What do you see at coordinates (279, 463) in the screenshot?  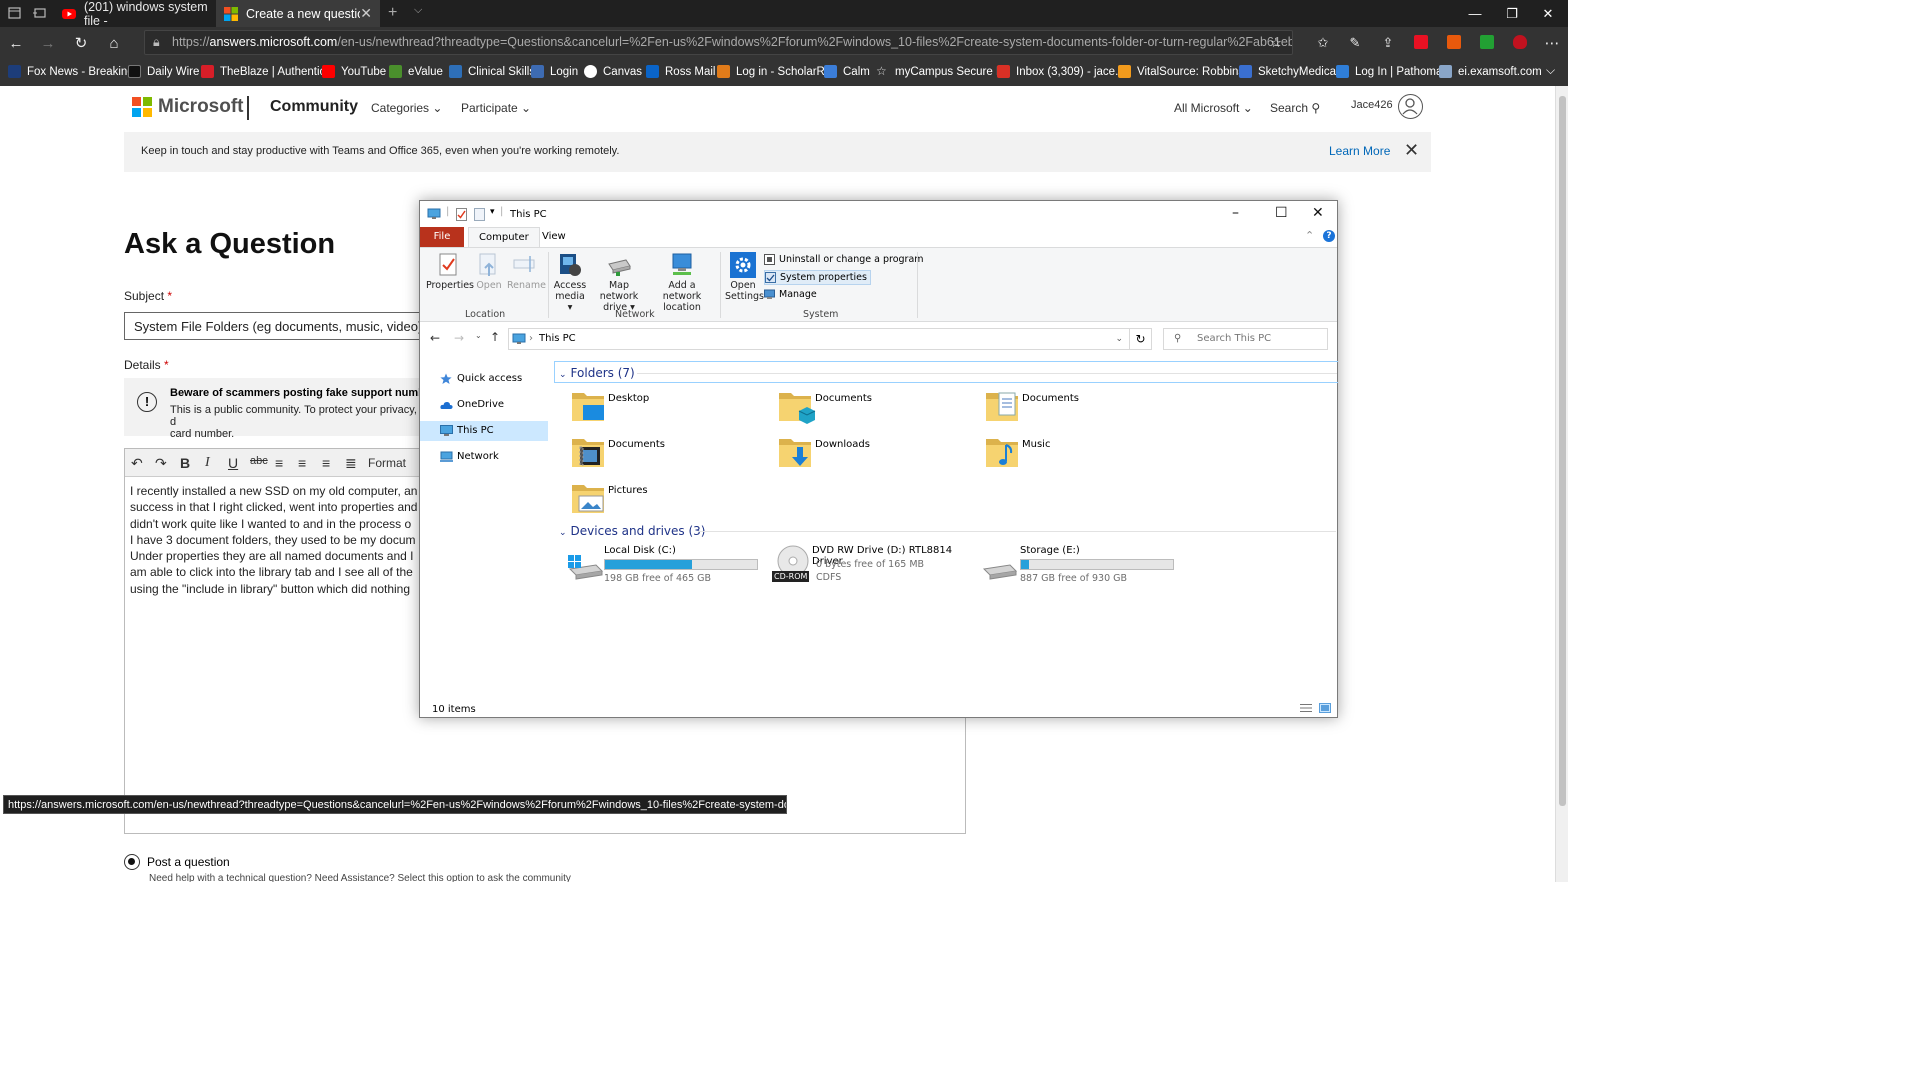 I see `align-left-icon: ≡` at bounding box center [279, 463].